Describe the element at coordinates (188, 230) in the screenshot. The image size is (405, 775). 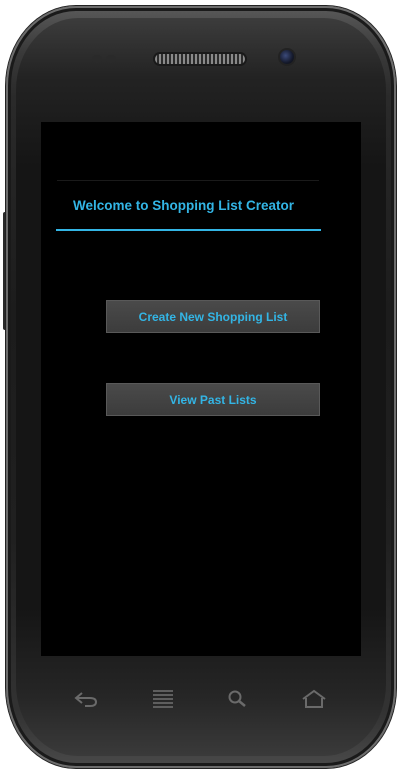
I see `title-divider` at that location.